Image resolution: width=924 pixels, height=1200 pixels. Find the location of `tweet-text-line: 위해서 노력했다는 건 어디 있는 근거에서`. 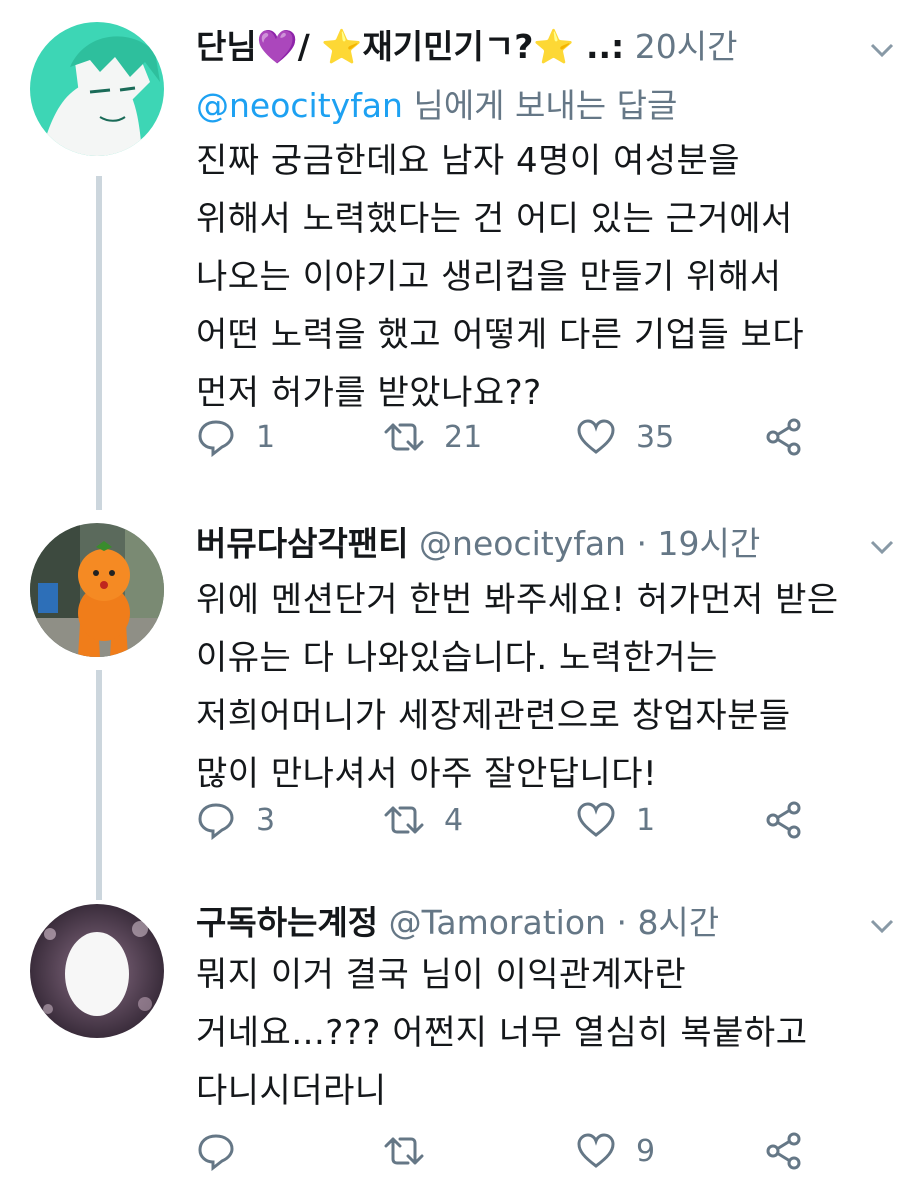

tweet-text-line: 위해서 노력했다는 건 어디 있는 근거에서 is located at coordinates (494, 219).